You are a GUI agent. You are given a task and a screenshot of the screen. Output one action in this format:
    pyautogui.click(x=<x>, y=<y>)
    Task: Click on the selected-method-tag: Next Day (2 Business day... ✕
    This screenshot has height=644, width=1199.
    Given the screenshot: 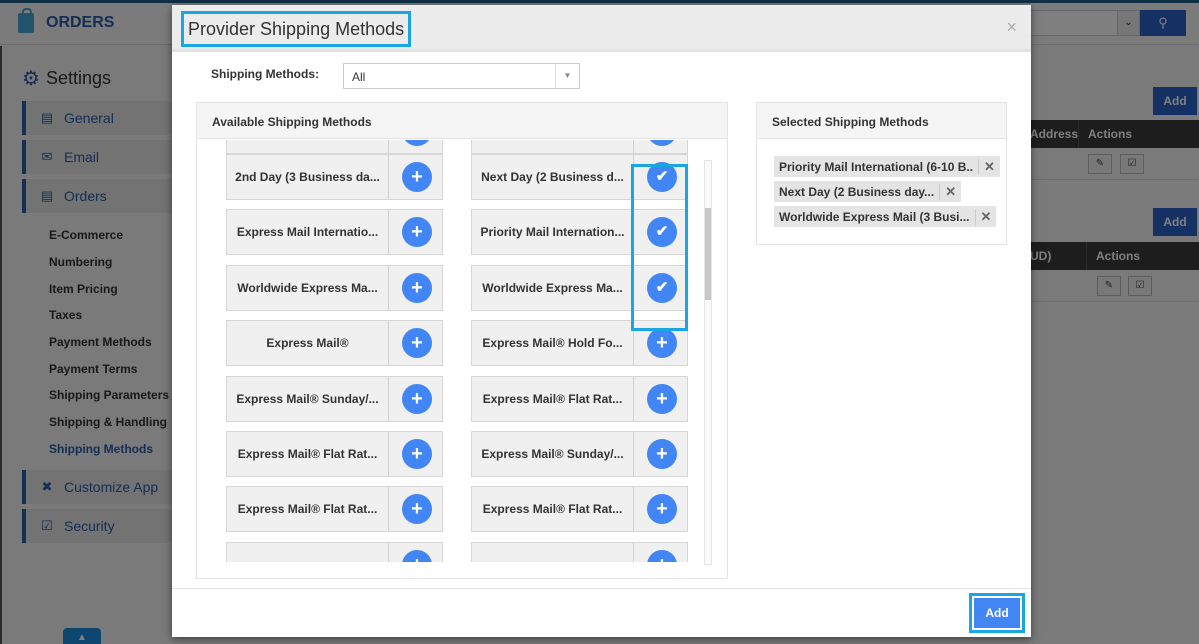 What is the action you would take?
    pyautogui.click(x=868, y=191)
    